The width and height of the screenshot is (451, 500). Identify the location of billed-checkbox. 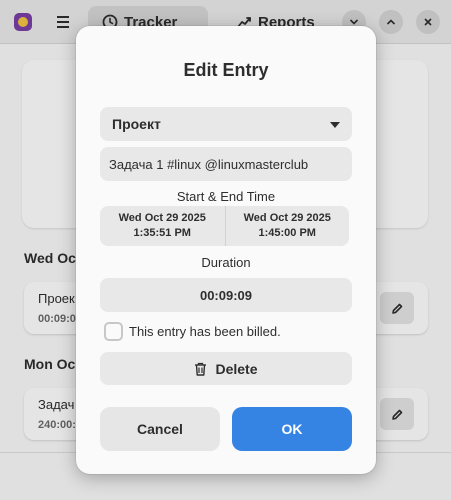
(113, 331).